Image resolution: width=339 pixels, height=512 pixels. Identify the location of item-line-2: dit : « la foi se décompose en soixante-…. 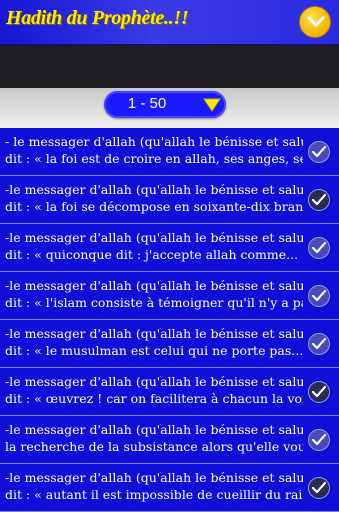
(154, 206).